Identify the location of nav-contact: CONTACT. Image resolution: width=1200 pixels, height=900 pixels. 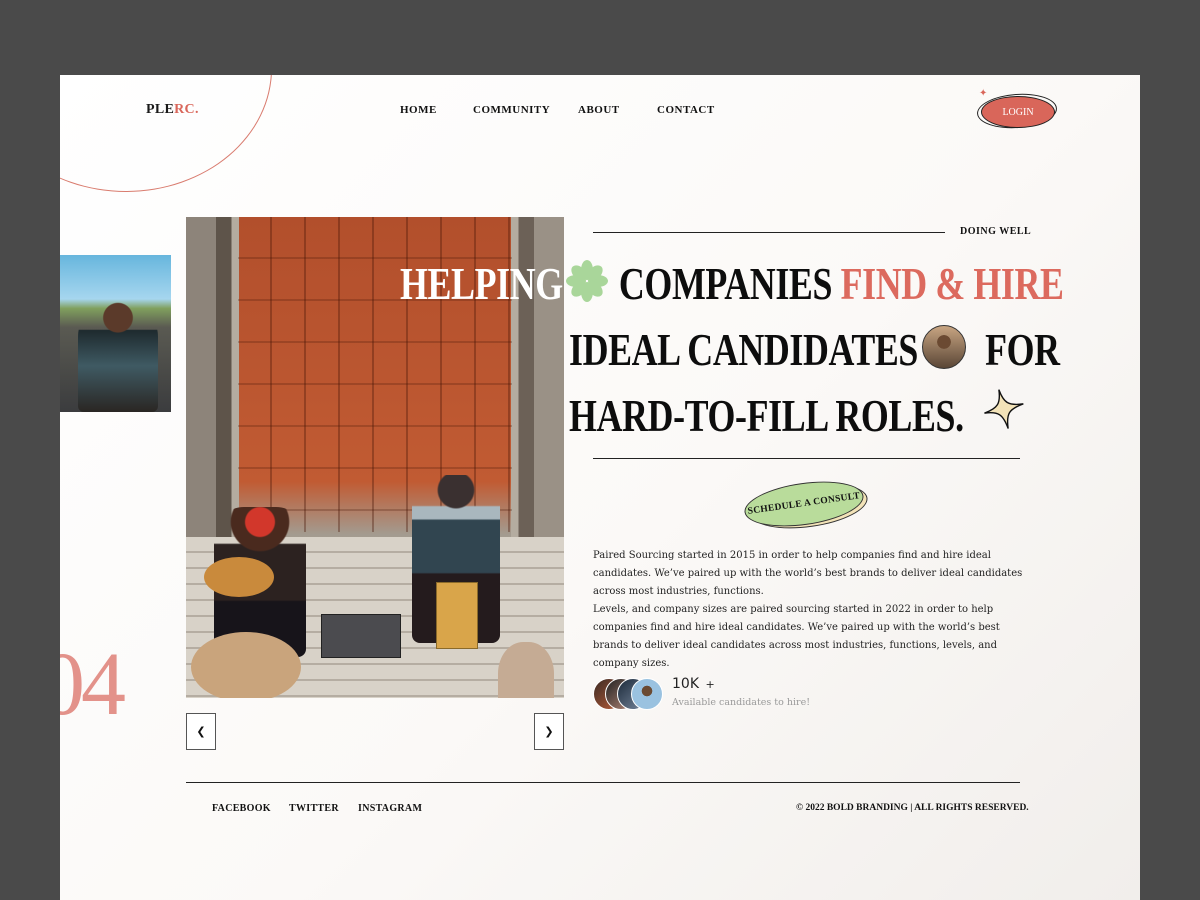
(686, 110).